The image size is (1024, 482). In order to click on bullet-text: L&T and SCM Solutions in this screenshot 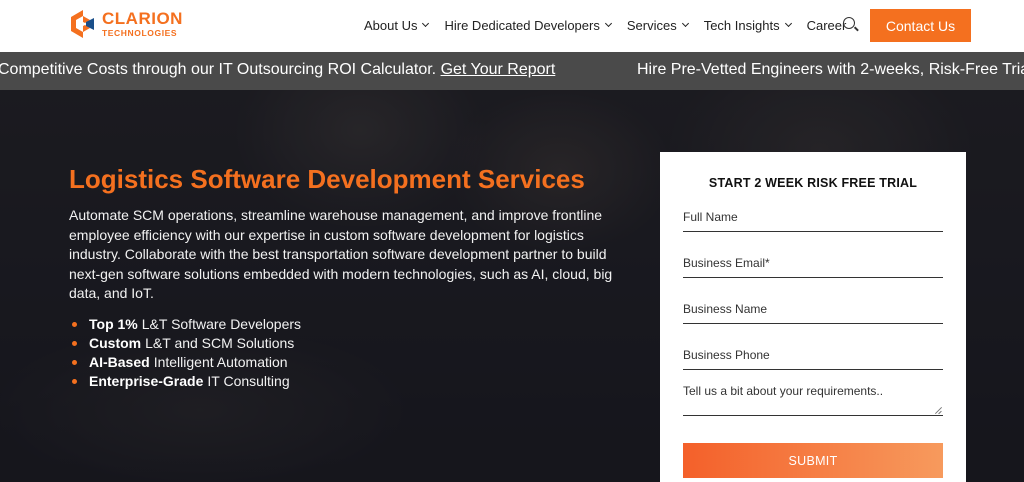, I will do `click(220, 343)`.